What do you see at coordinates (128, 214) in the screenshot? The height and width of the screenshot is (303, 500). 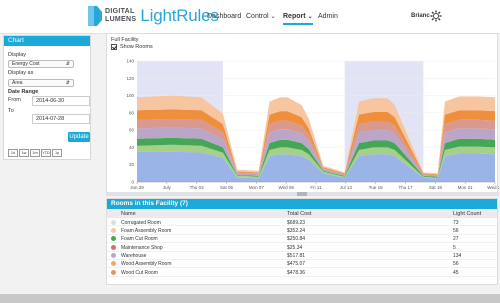 I see `column-name: Name` at bounding box center [128, 214].